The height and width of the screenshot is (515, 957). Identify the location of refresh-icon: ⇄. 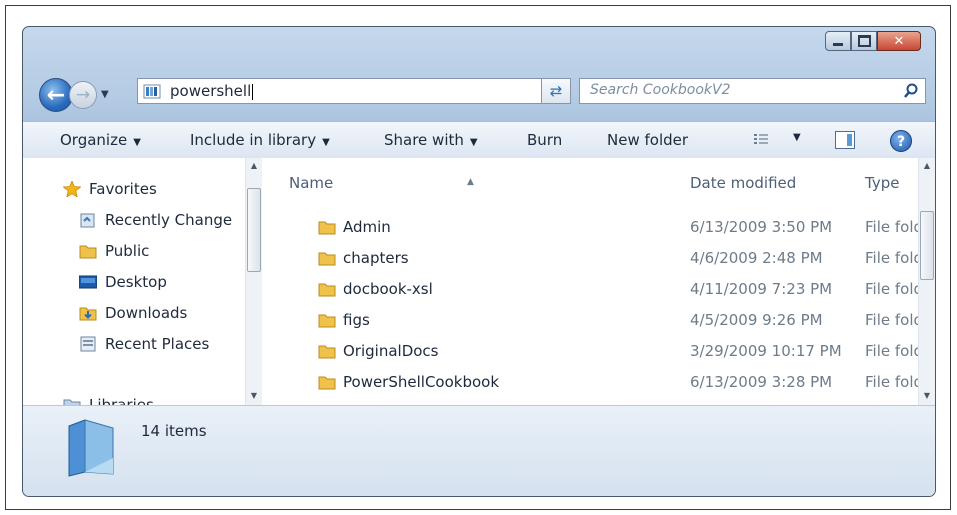
(556, 91).